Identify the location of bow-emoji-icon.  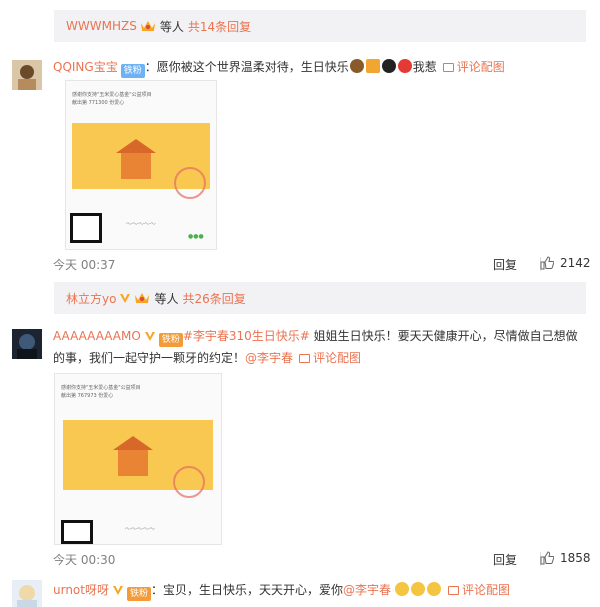
(388, 66).